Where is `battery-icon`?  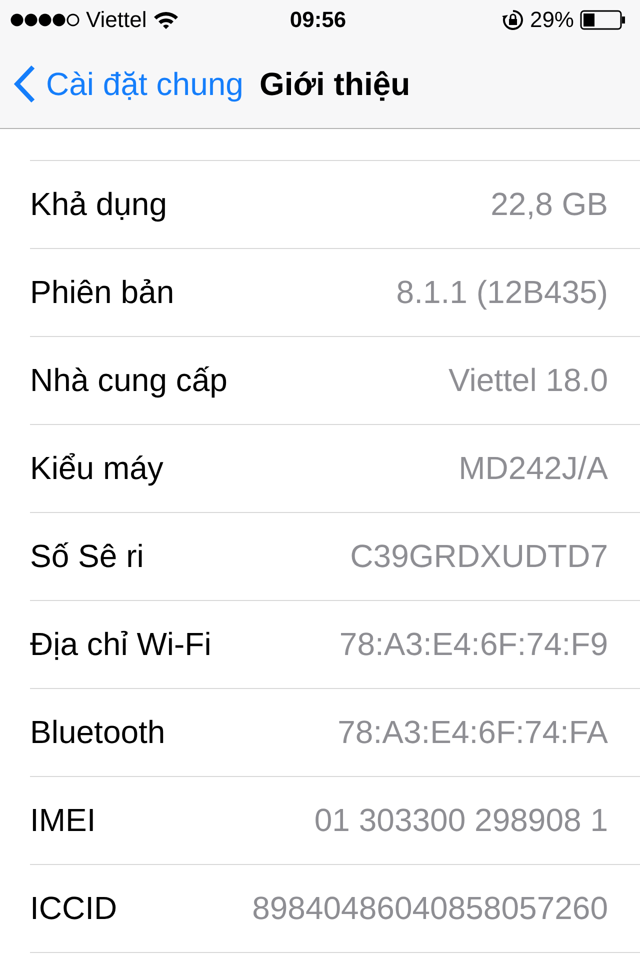
battery-icon is located at coordinates (603, 20).